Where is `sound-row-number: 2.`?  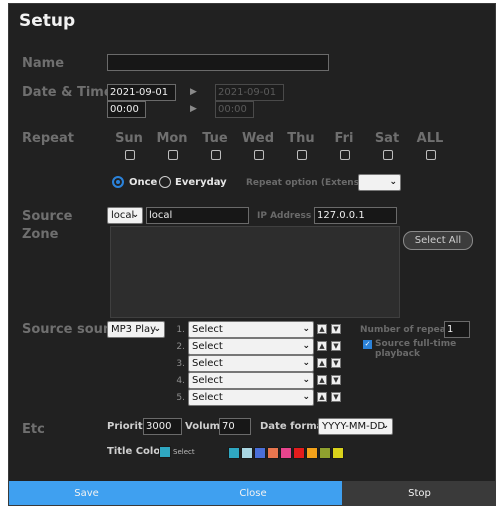
sound-row-number: 2. is located at coordinates (180, 347).